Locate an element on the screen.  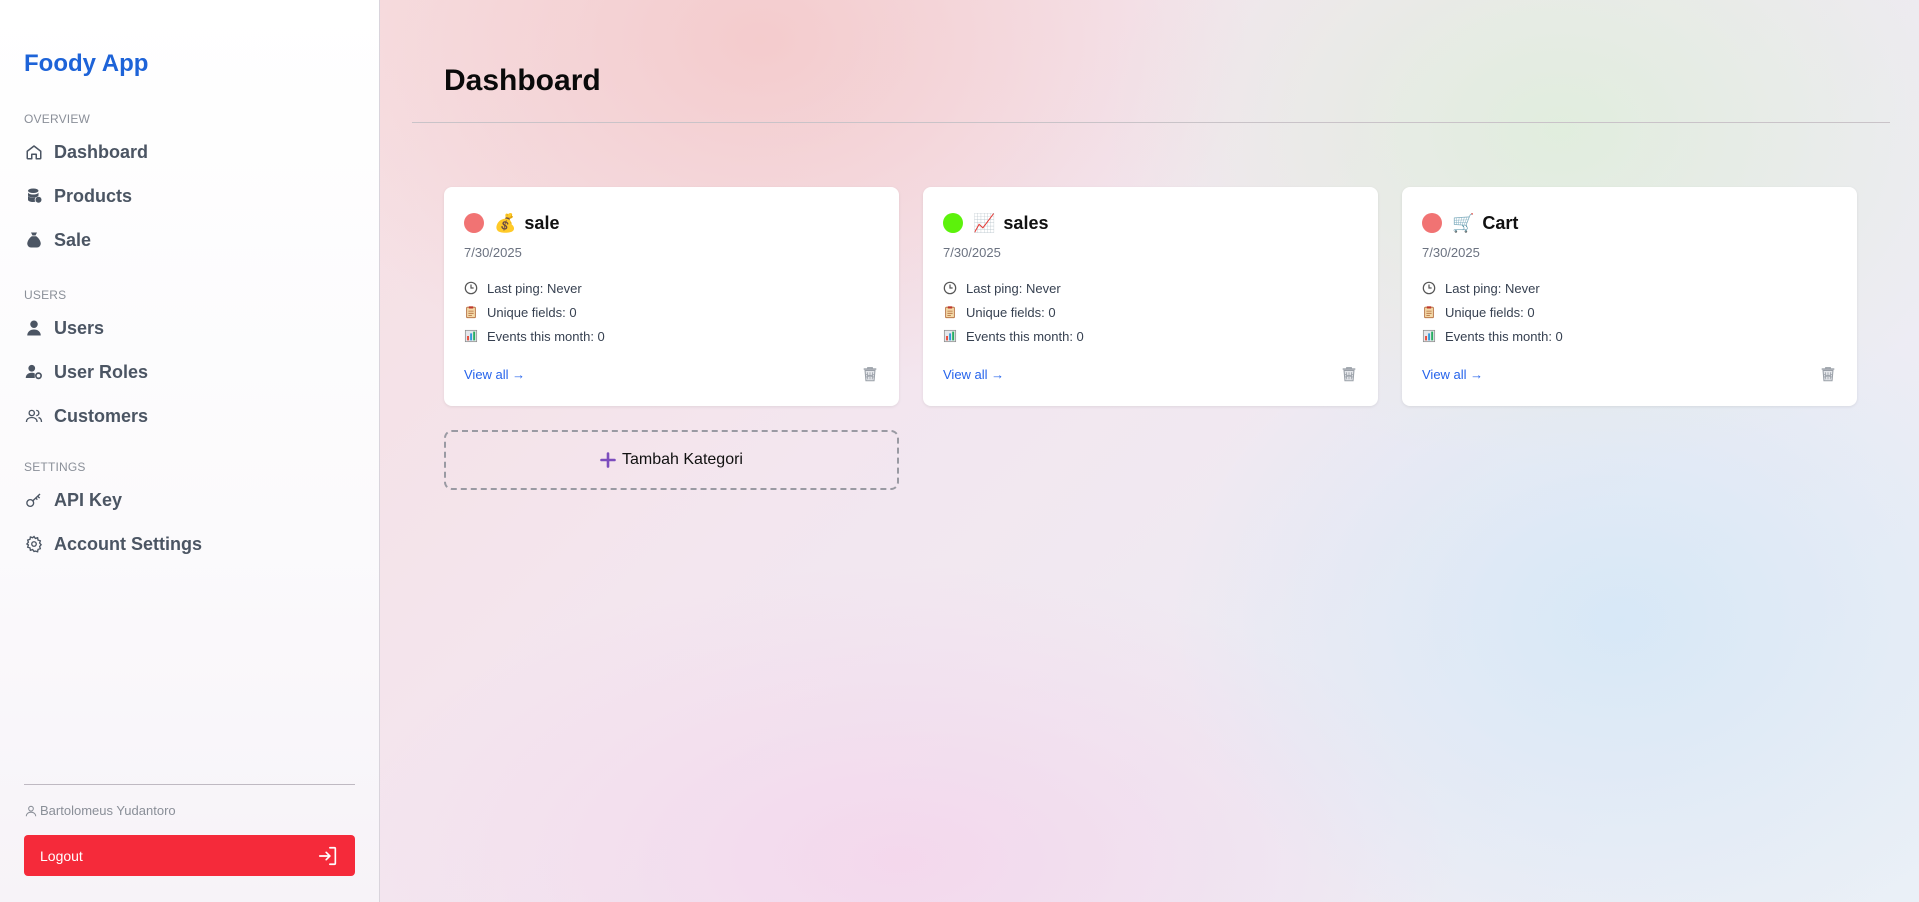
sidebar-footer: Bartolomeus Yudantoro Logout is located at coordinates (189, 843).